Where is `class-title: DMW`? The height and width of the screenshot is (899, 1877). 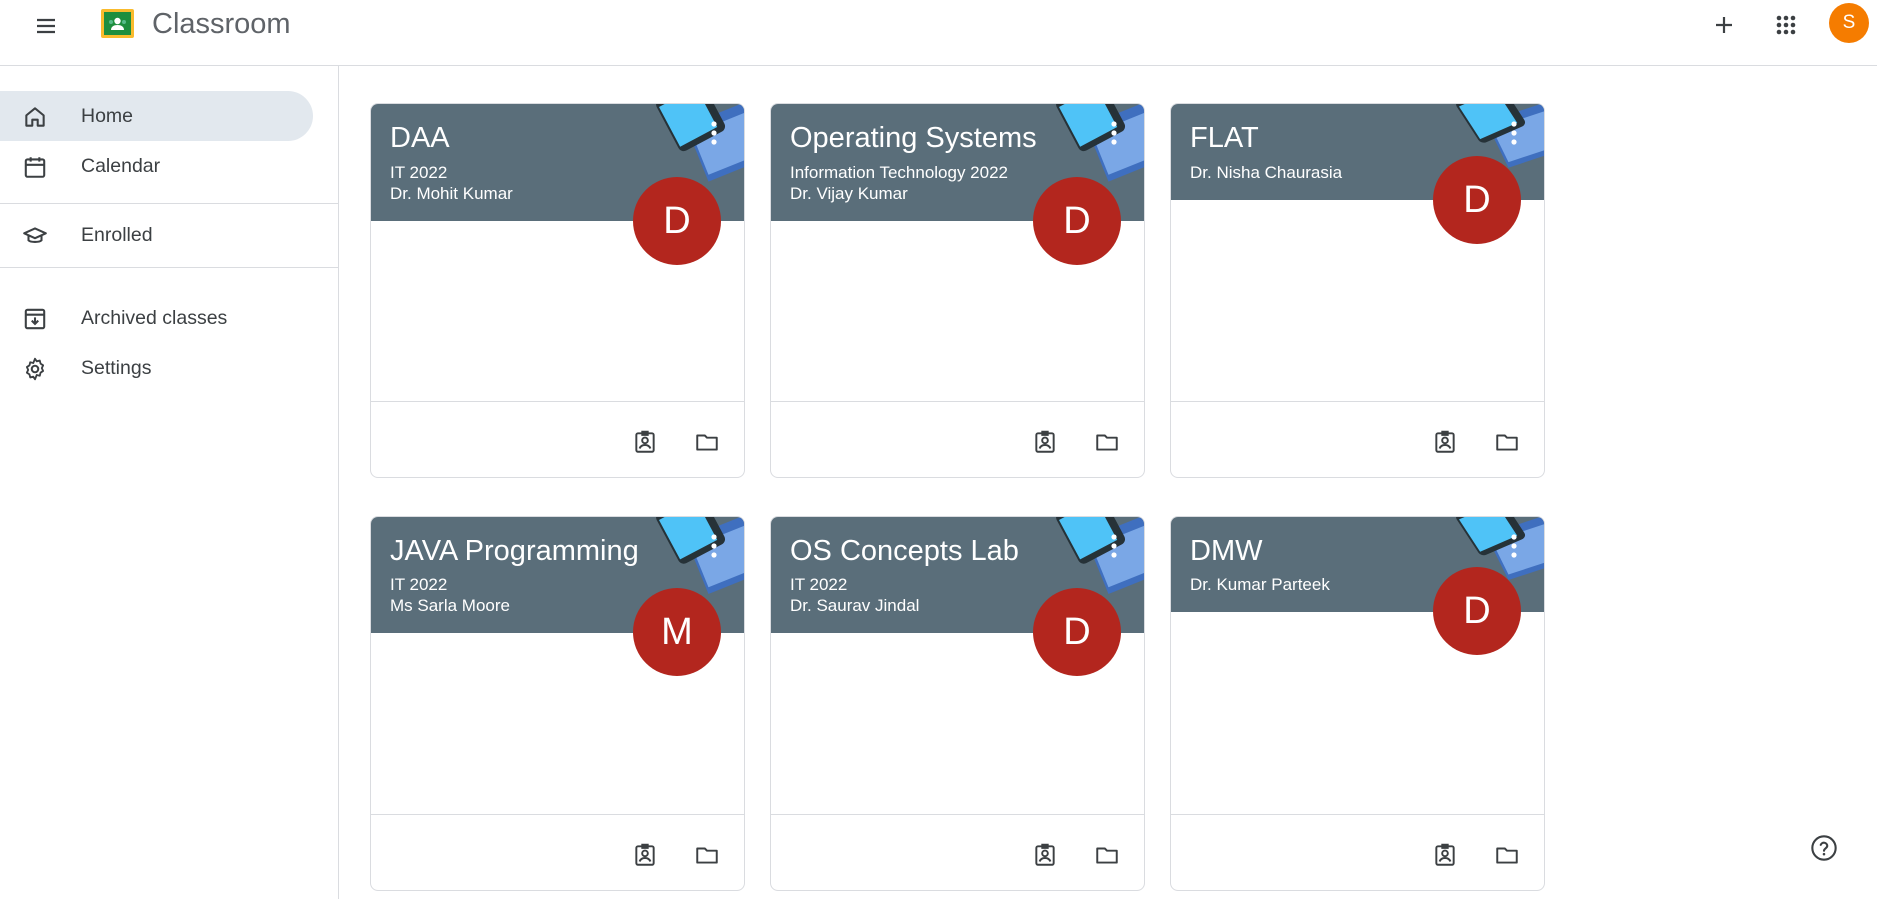 class-title: DMW is located at coordinates (1226, 551).